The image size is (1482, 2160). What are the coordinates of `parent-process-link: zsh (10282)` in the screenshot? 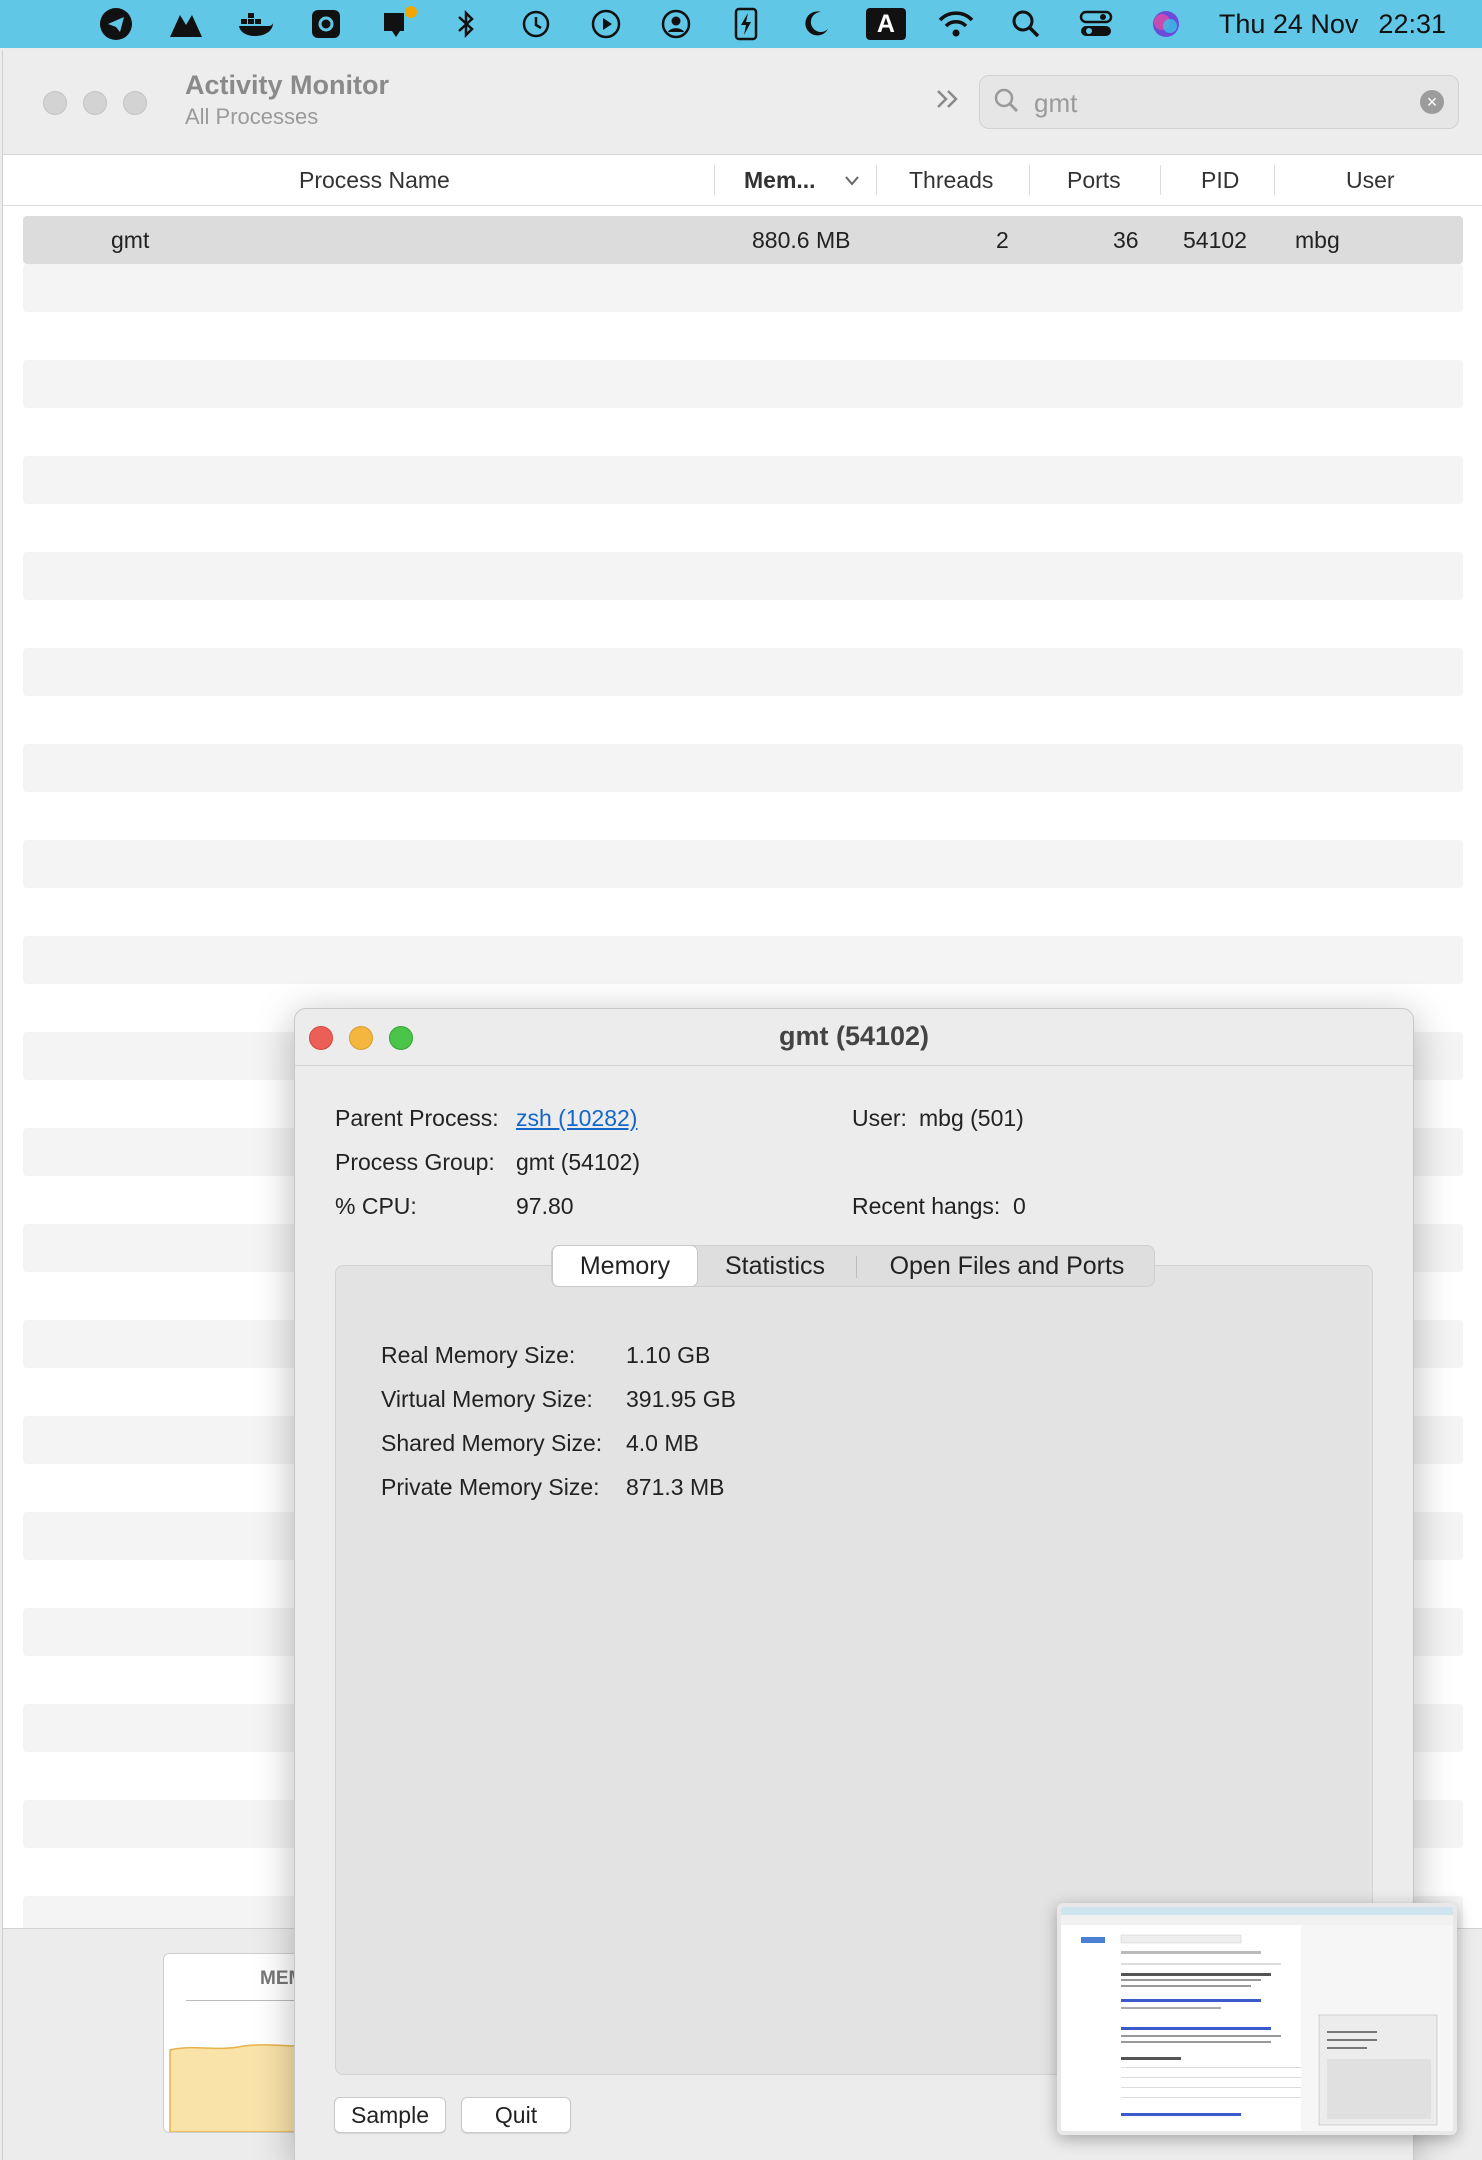 It's located at (576, 1118).